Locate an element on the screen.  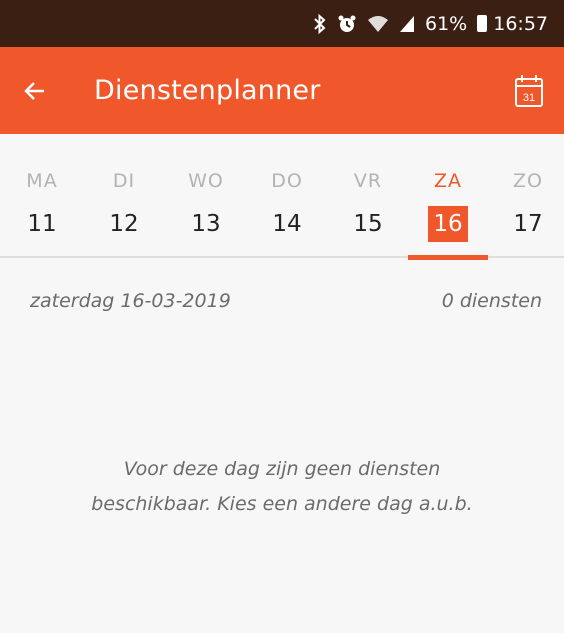
day-zo: ZO 17 is located at coordinates (526, 196).